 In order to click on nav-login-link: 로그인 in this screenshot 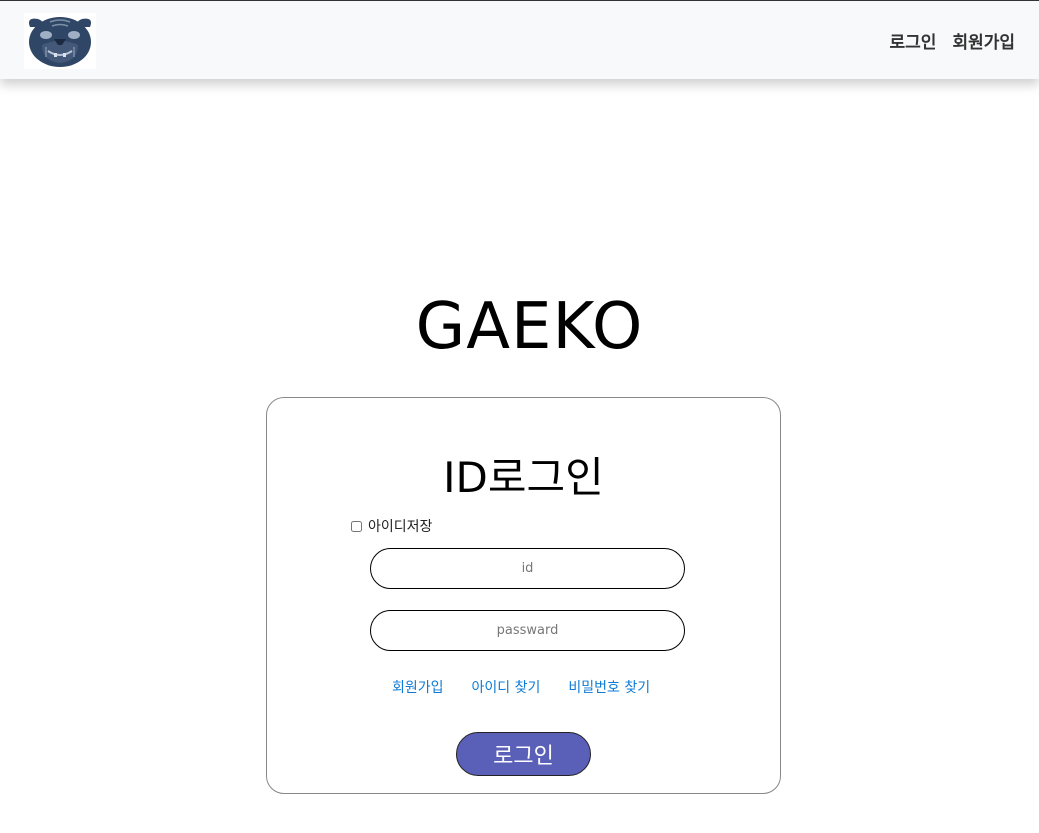, I will do `click(913, 40)`.